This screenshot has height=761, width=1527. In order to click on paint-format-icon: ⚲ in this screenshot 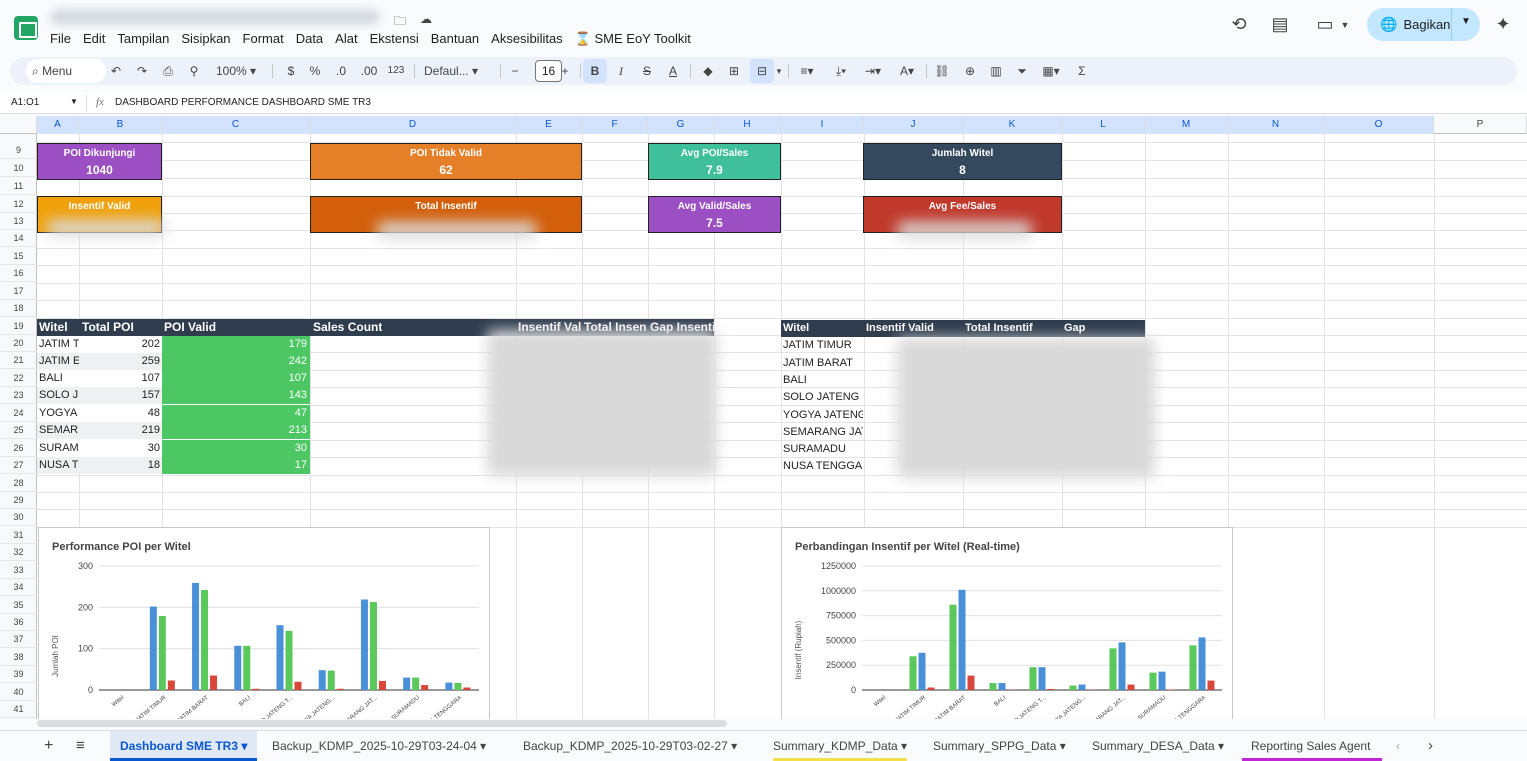, I will do `click(194, 71)`.